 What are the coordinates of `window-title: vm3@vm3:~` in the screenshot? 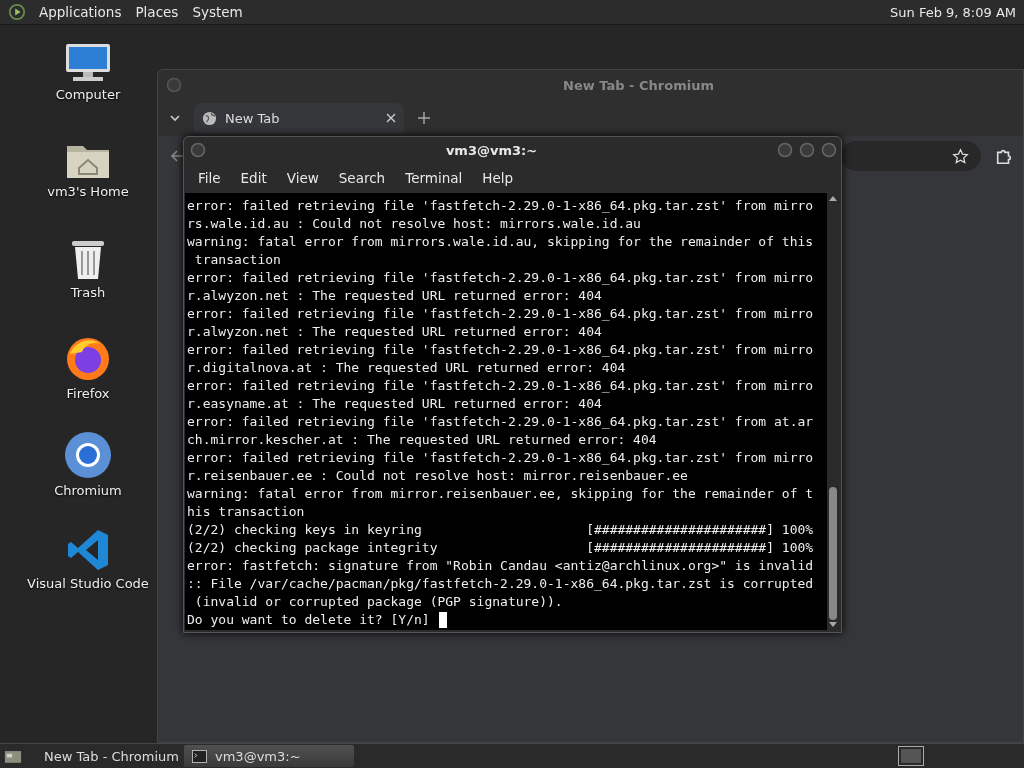 It's located at (491, 150).